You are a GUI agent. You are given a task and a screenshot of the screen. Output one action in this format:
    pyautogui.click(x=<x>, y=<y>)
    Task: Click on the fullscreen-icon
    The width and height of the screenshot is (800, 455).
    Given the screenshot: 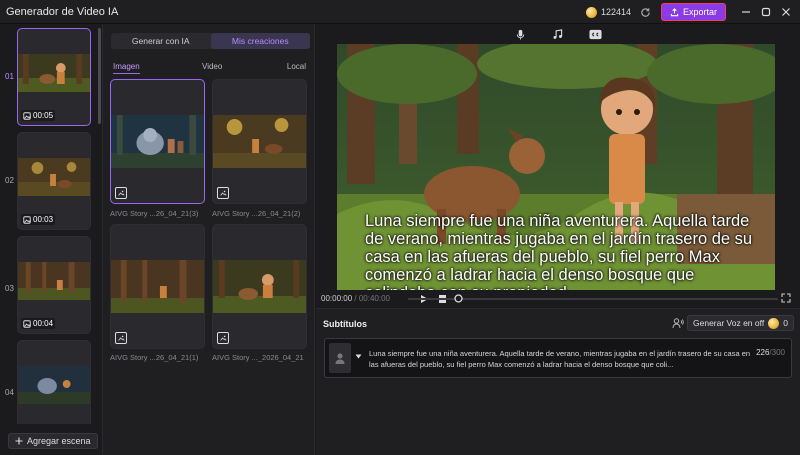 What is the action you would take?
    pyautogui.click(x=786, y=298)
    